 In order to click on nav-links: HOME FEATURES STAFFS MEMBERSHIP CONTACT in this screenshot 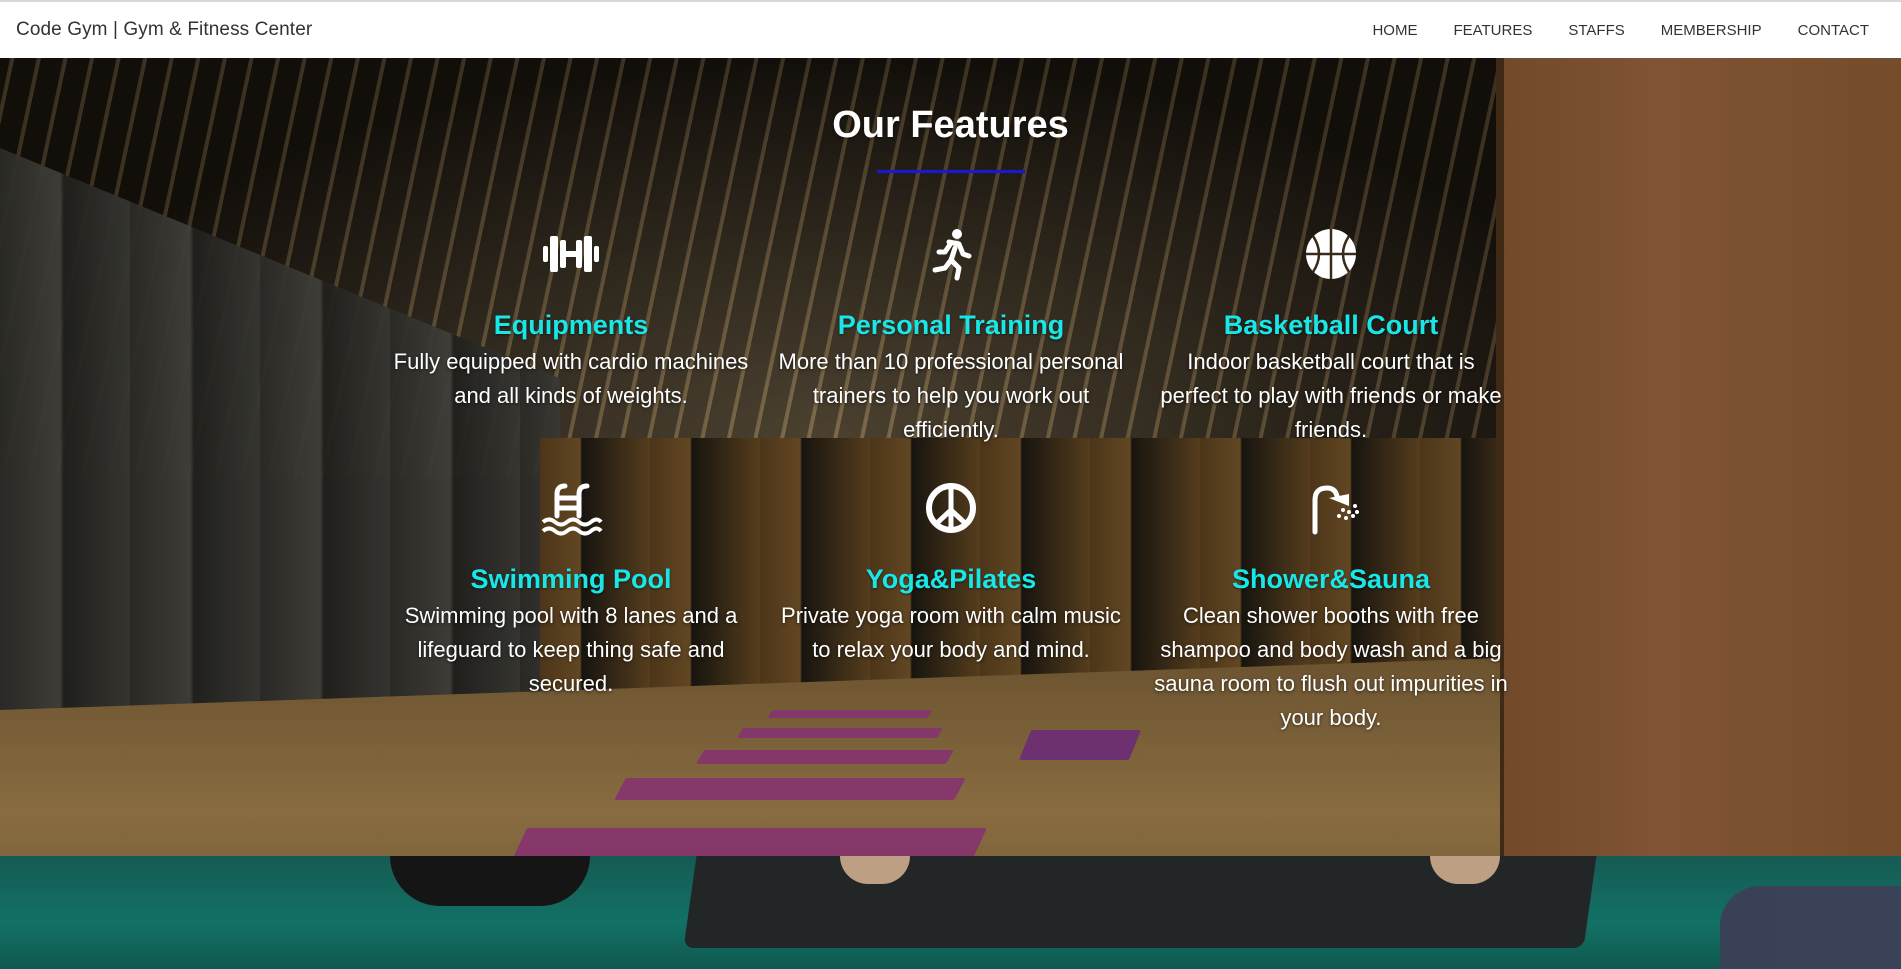, I will do `click(1619, 30)`.